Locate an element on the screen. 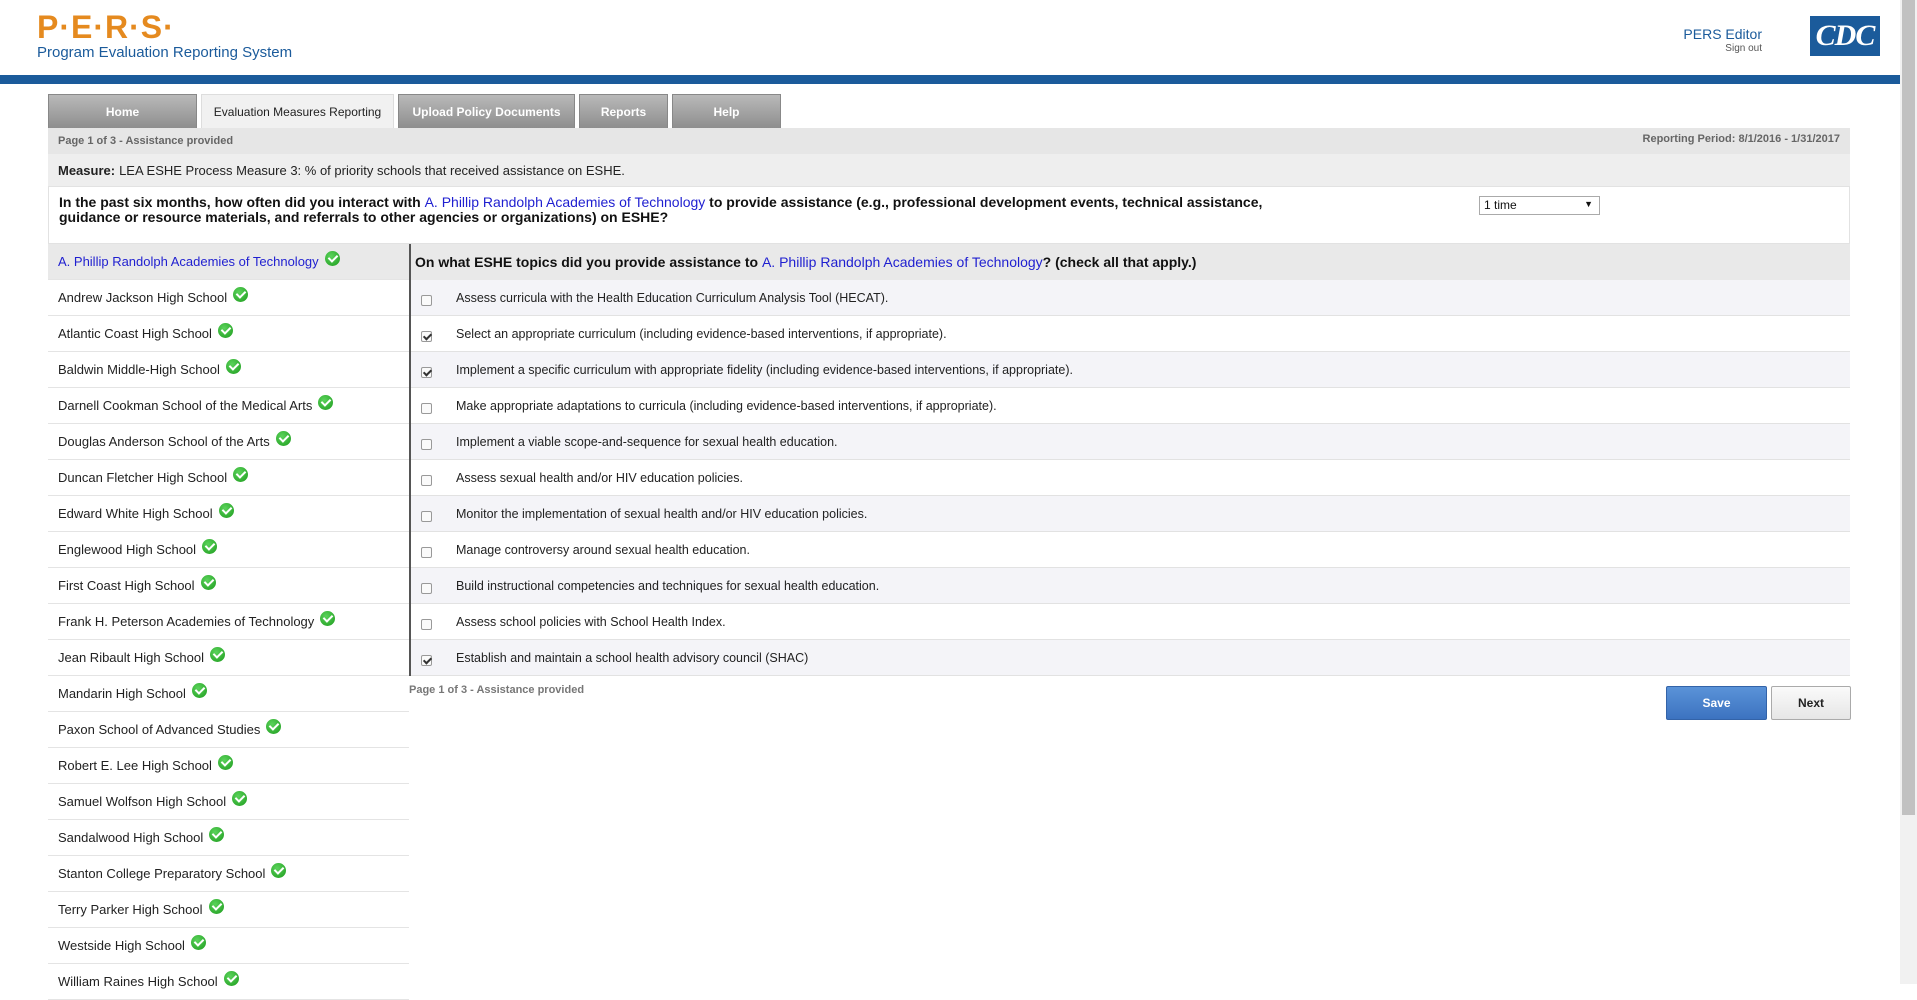 The height and width of the screenshot is (1000, 1917). save-button: Save is located at coordinates (1716, 703).